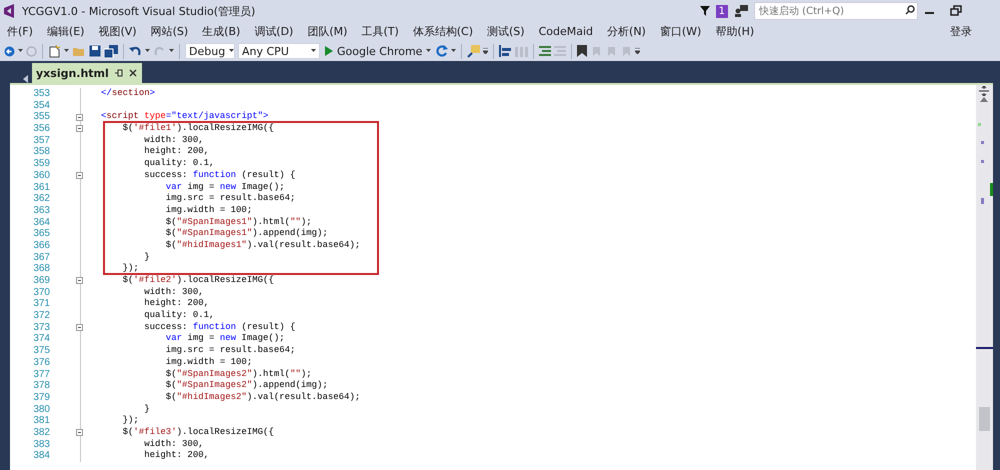 The width and height of the screenshot is (1000, 470). I want to click on menu-item: CodeMaid, so click(566, 31).